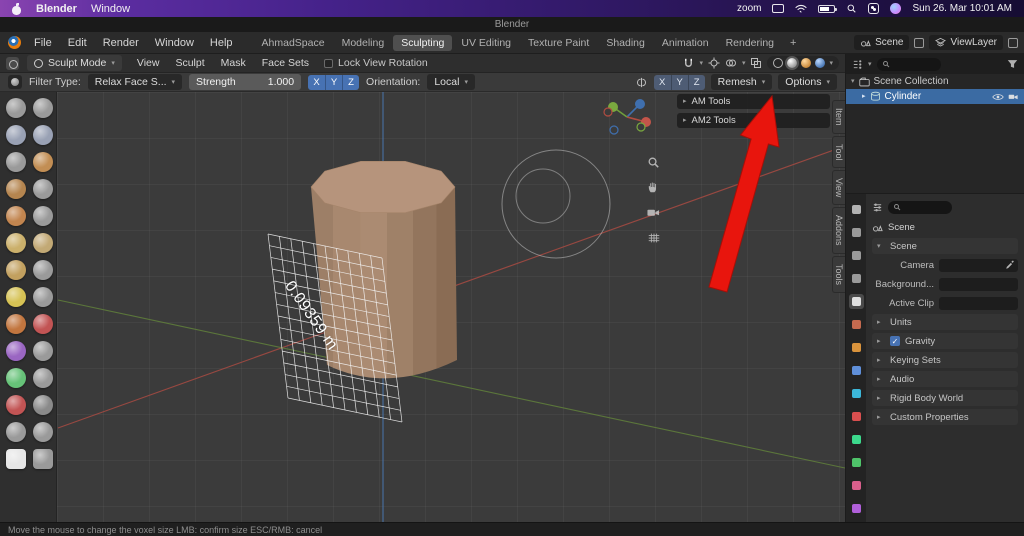 The height and width of the screenshot is (536, 1024). What do you see at coordinates (750, 43) in the screenshot?
I see `workspace-tab-rendering: Rendering` at bounding box center [750, 43].